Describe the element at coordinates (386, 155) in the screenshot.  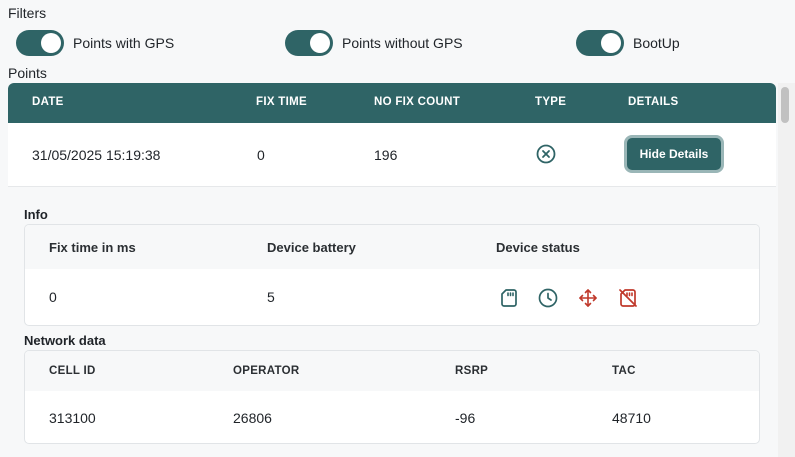
I see `row-no-fix-count: 196` at that location.